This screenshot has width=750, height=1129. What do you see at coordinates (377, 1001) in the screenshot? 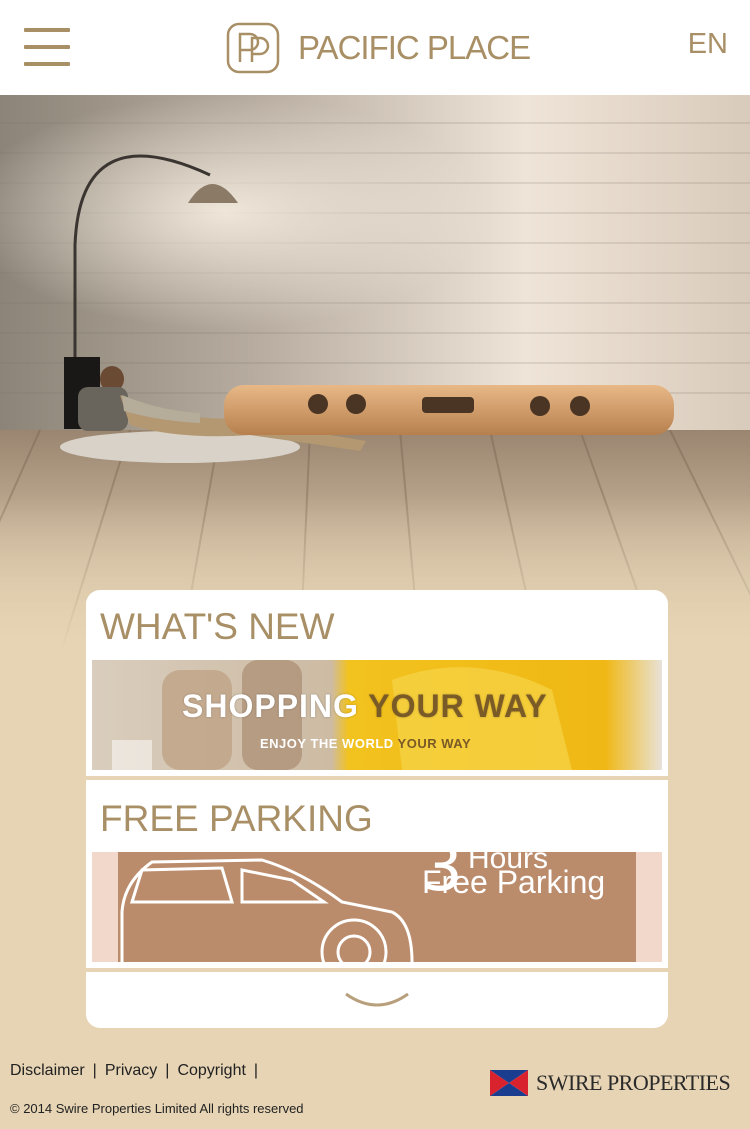
I see `chevron-down-icon` at bounding box center [377, 1001].